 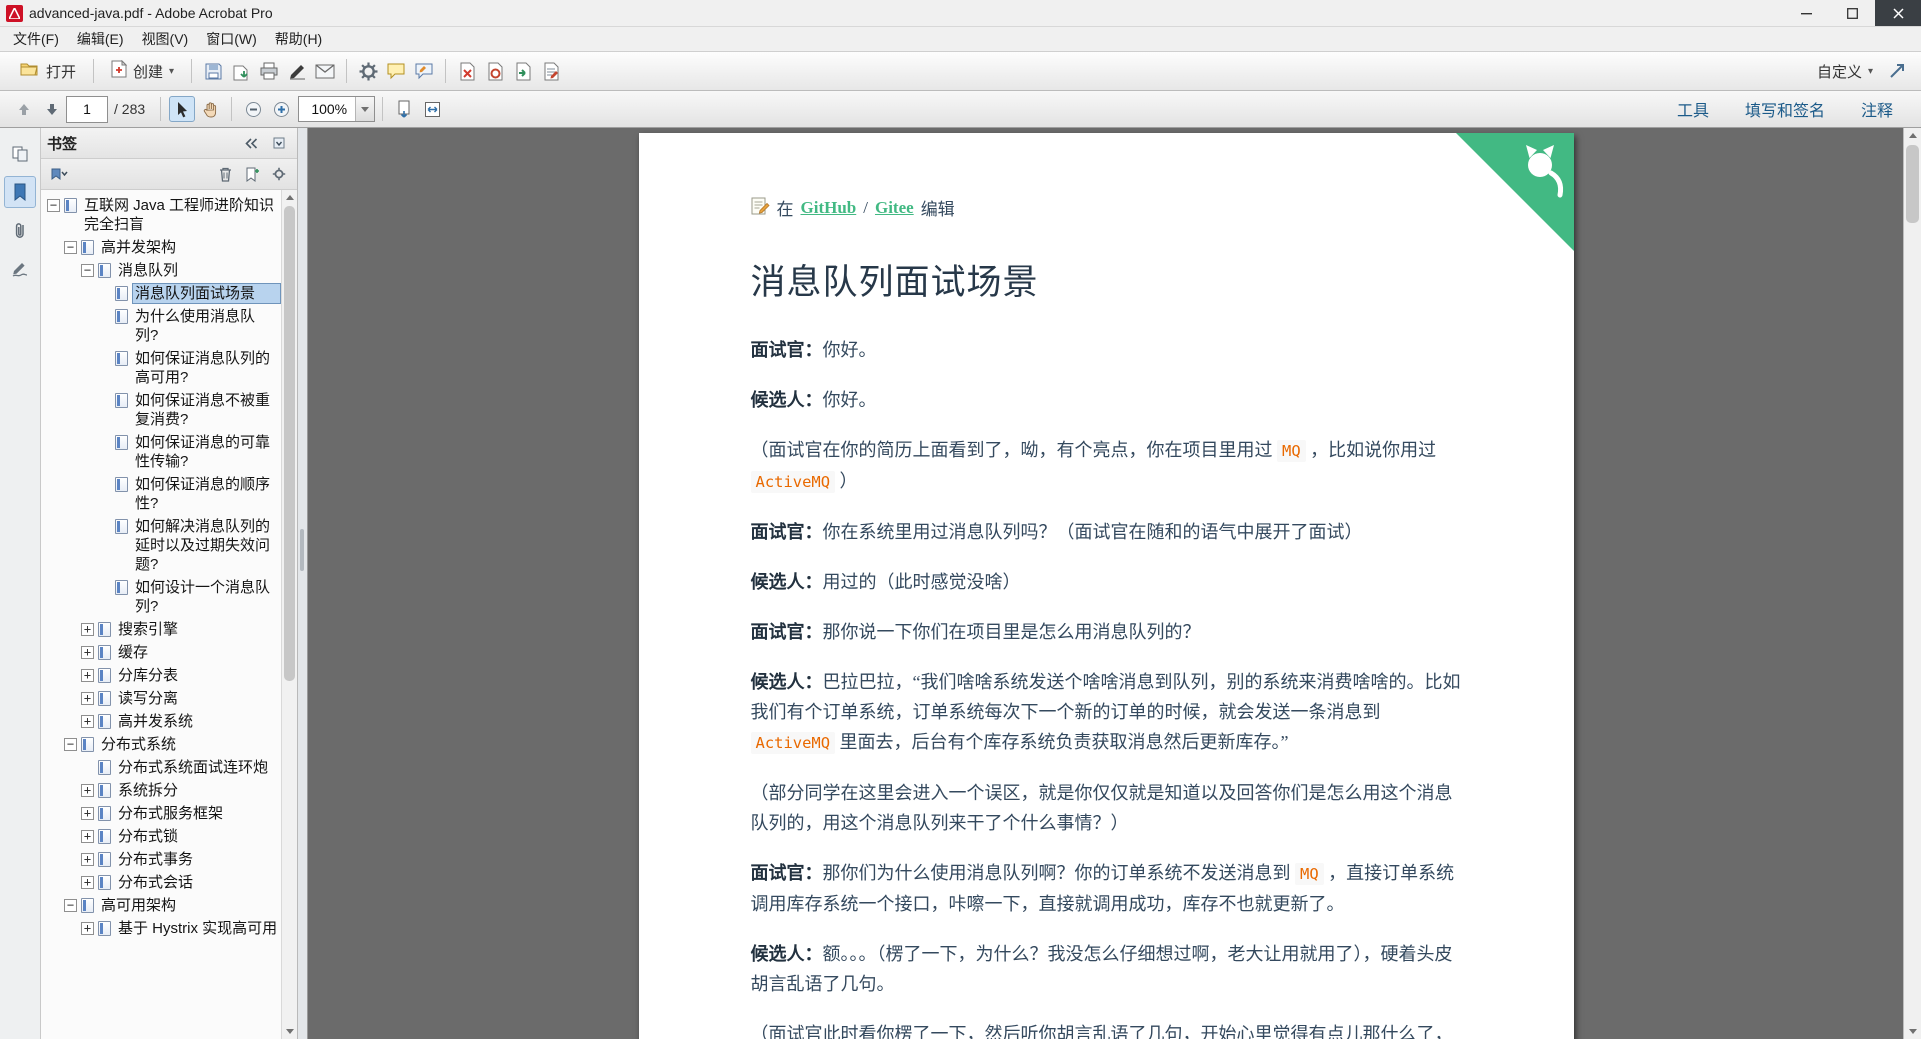 What do you see at coordinates (1806, 13) in the screenshot?
I see `minimize-button` at bounding box center [1806, 13].